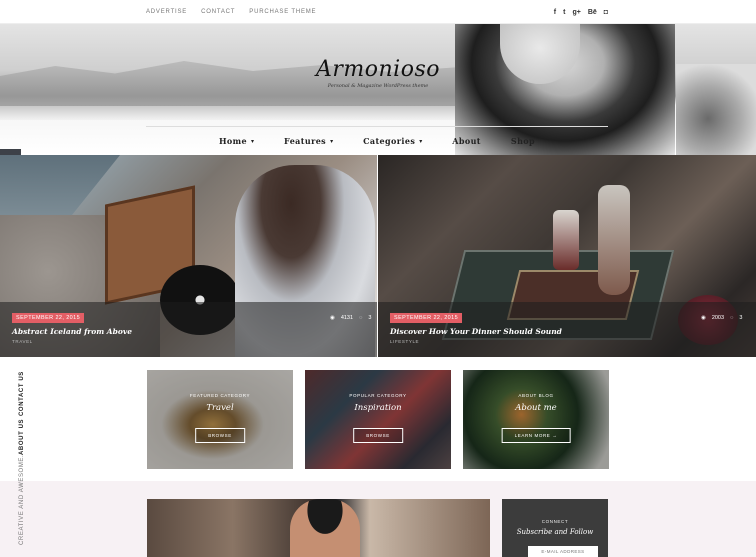 Image resolution: width=756 pixels, height=557 pixels. I want to click on slide-category: LIFESTYLE, so click(404, 341).